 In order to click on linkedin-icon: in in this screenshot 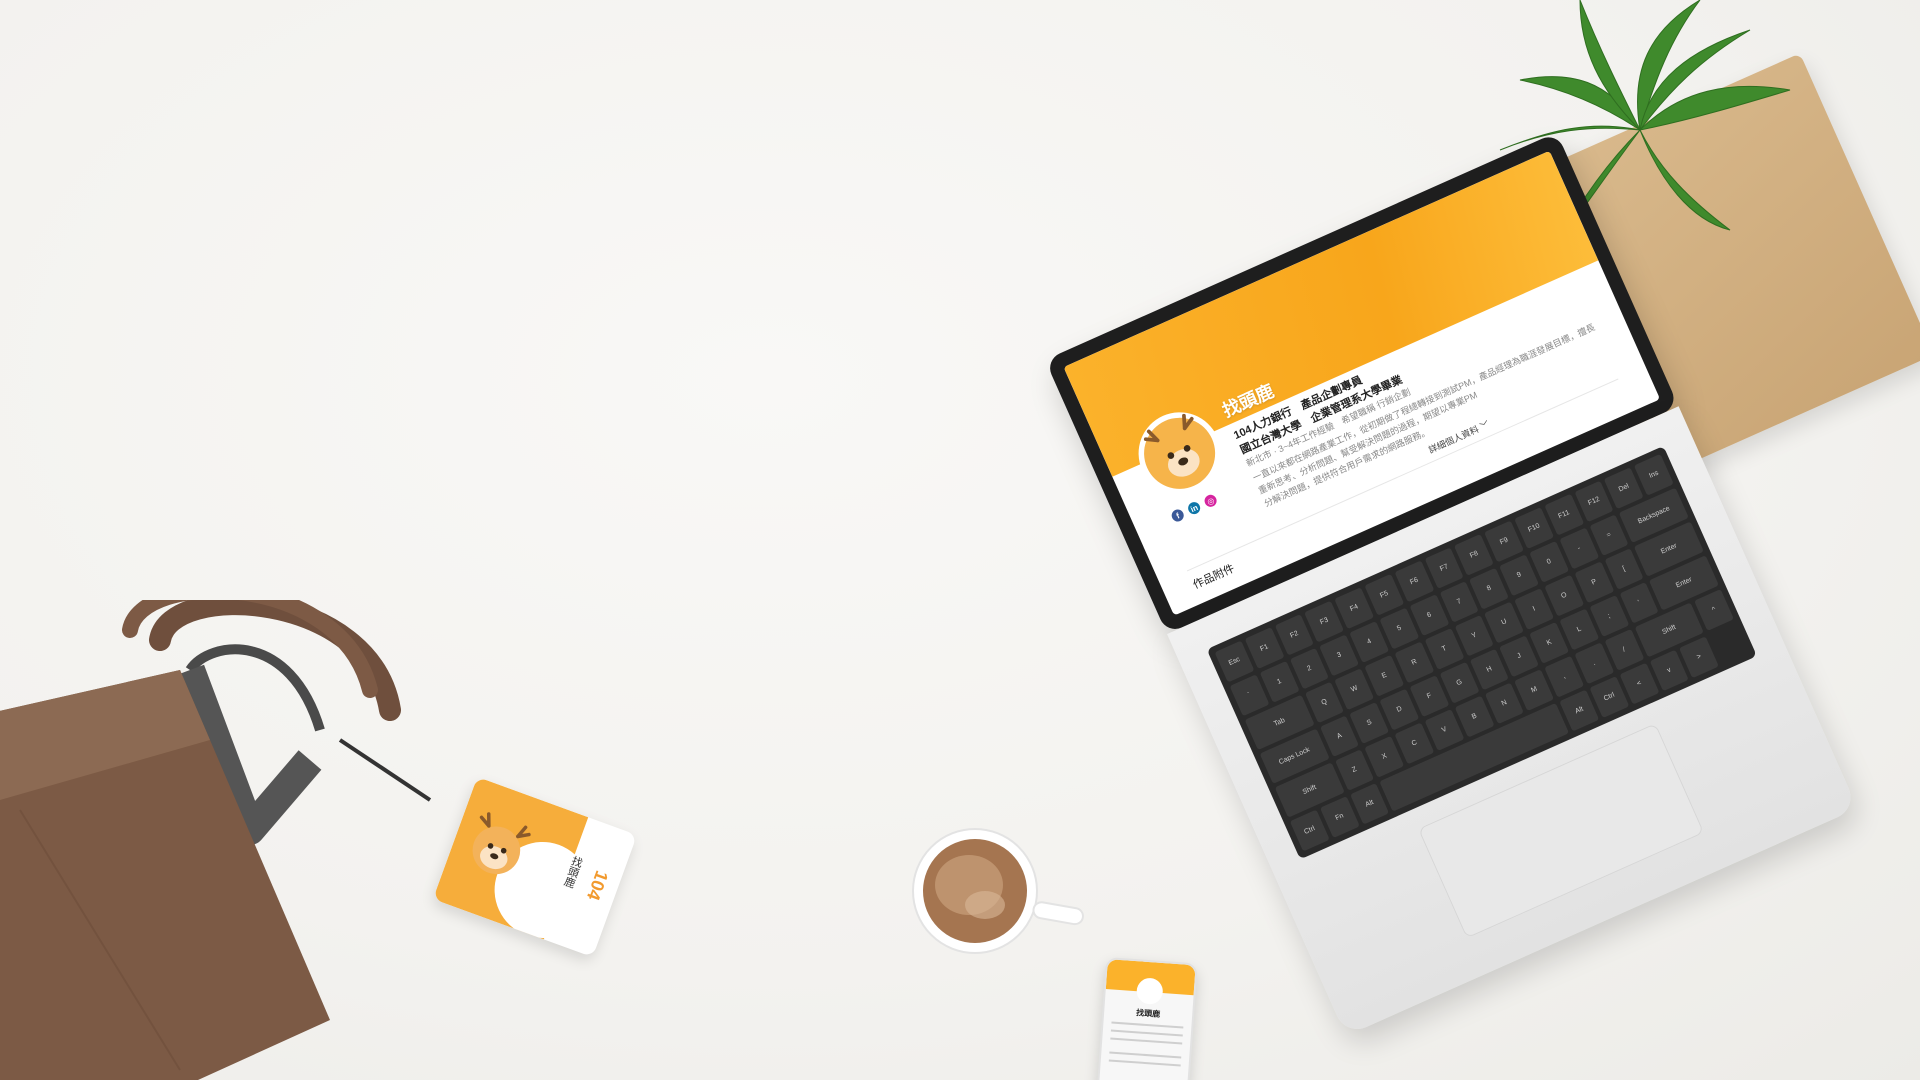, I will do `click(1194, 508)`.